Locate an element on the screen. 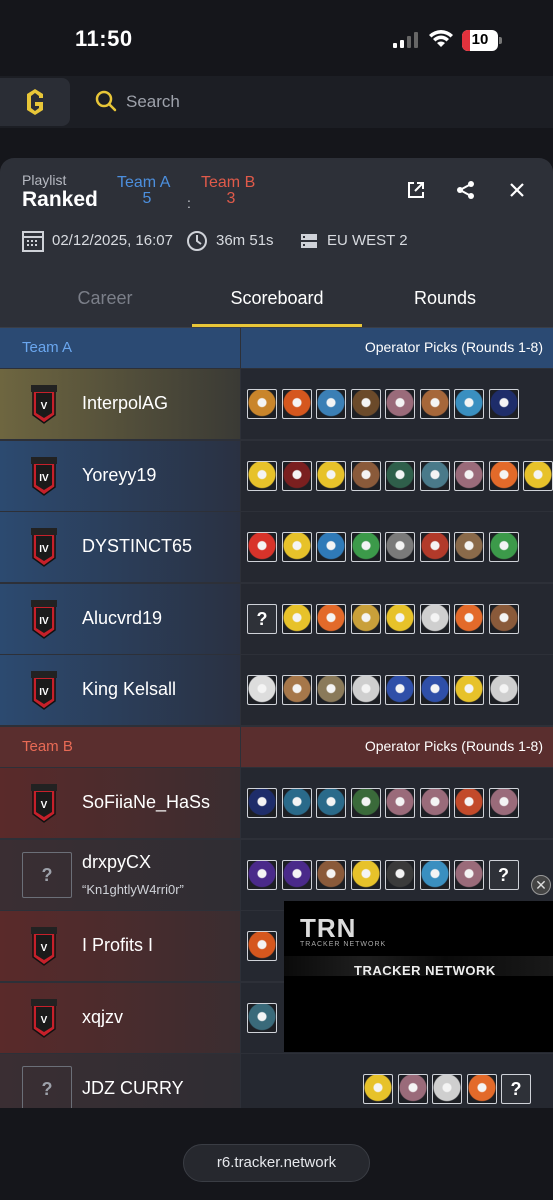 This screenshot has height=1200, width=553. player-name: DYSTINCT65 is located at coordinates (137, 546).